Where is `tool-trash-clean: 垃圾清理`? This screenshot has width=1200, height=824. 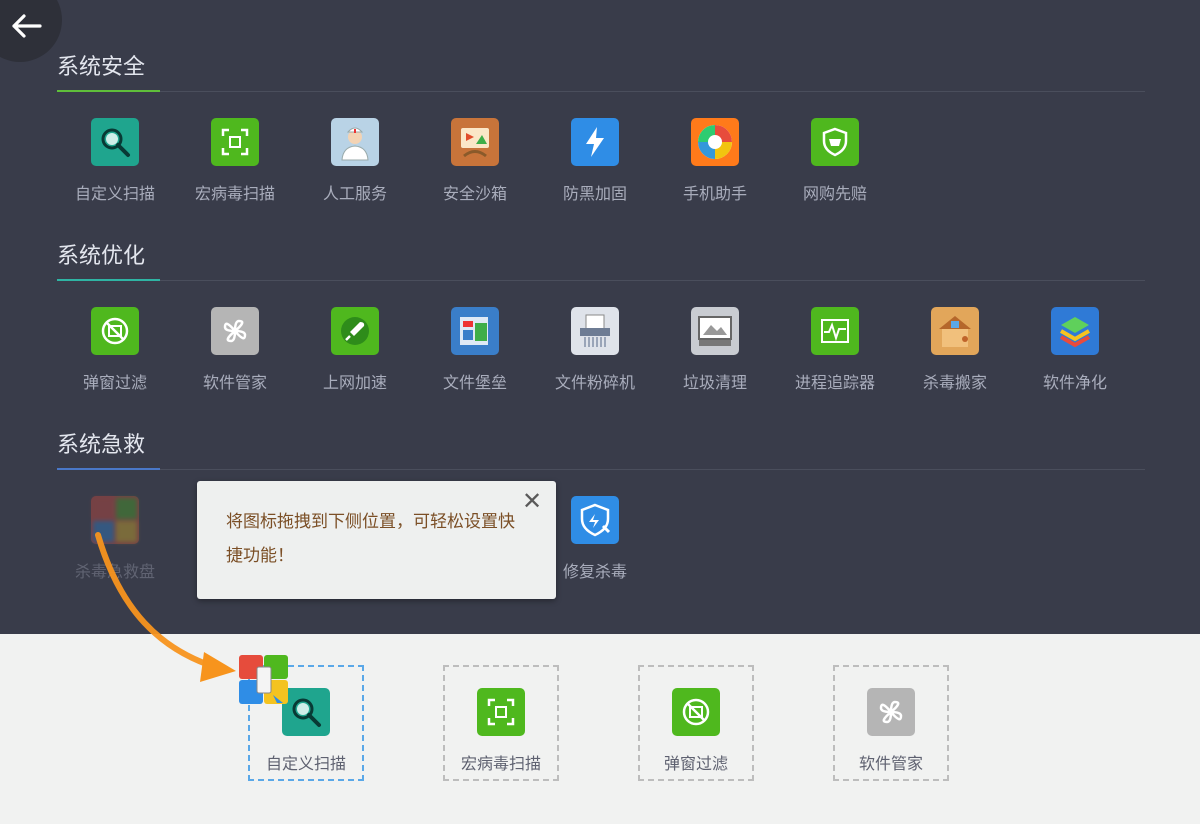 tool-trash-clean: 垃圾清理 is located at coordinates (715, 350).